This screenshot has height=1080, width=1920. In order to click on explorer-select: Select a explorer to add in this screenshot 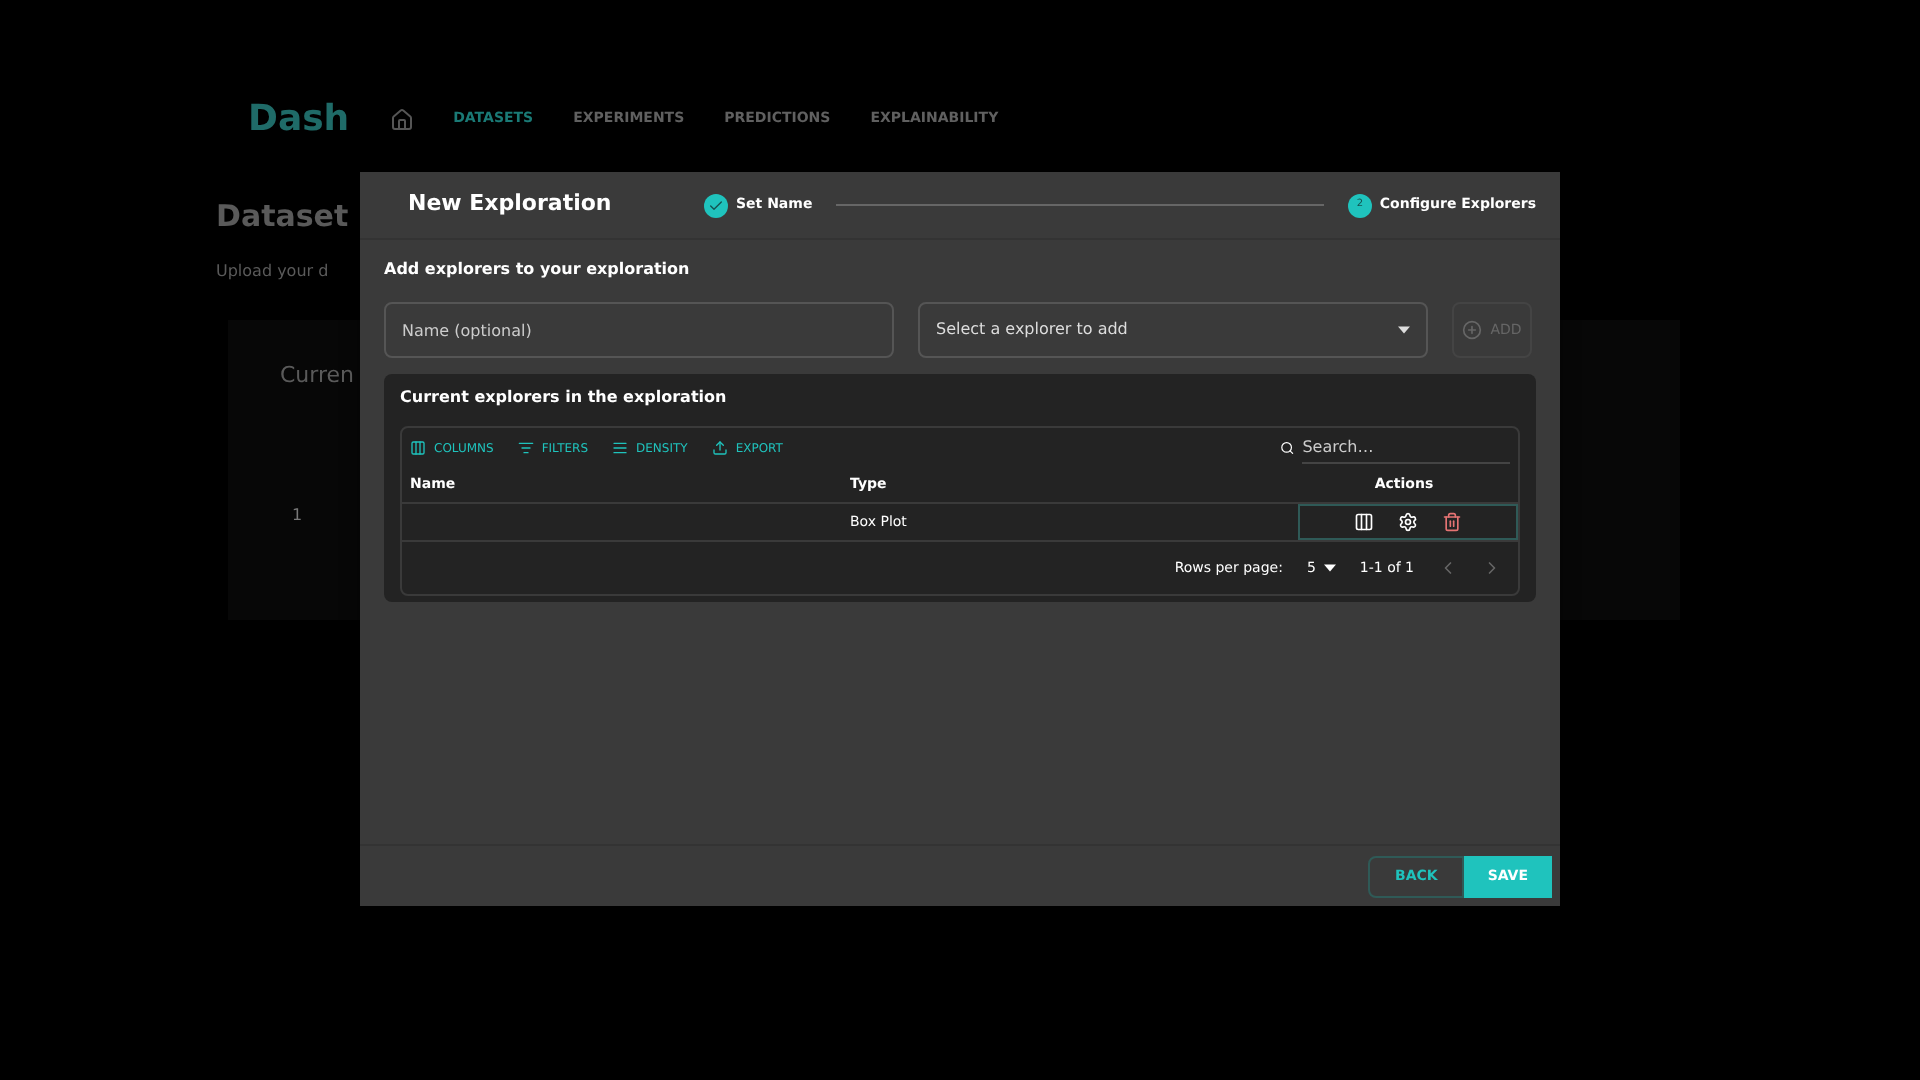, I will do `click(1173, 330)`.